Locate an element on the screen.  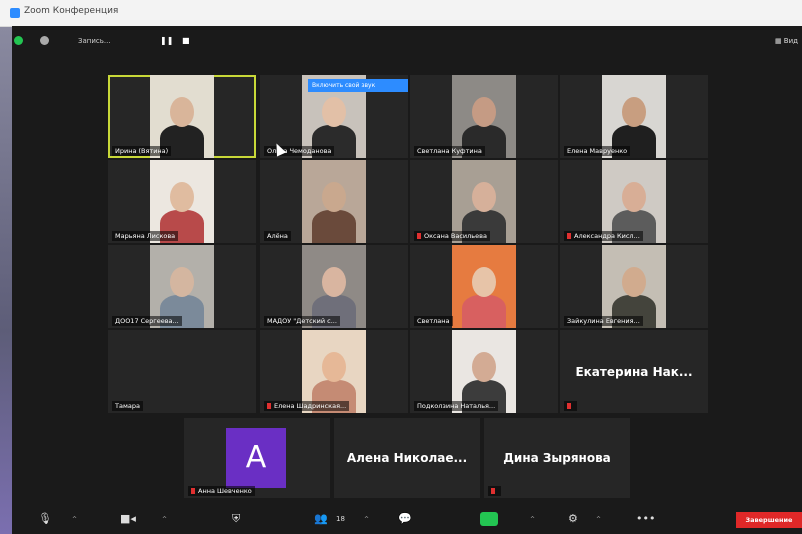
participant-display-name: Дина Зырянова is located at coordinates (557, 458).